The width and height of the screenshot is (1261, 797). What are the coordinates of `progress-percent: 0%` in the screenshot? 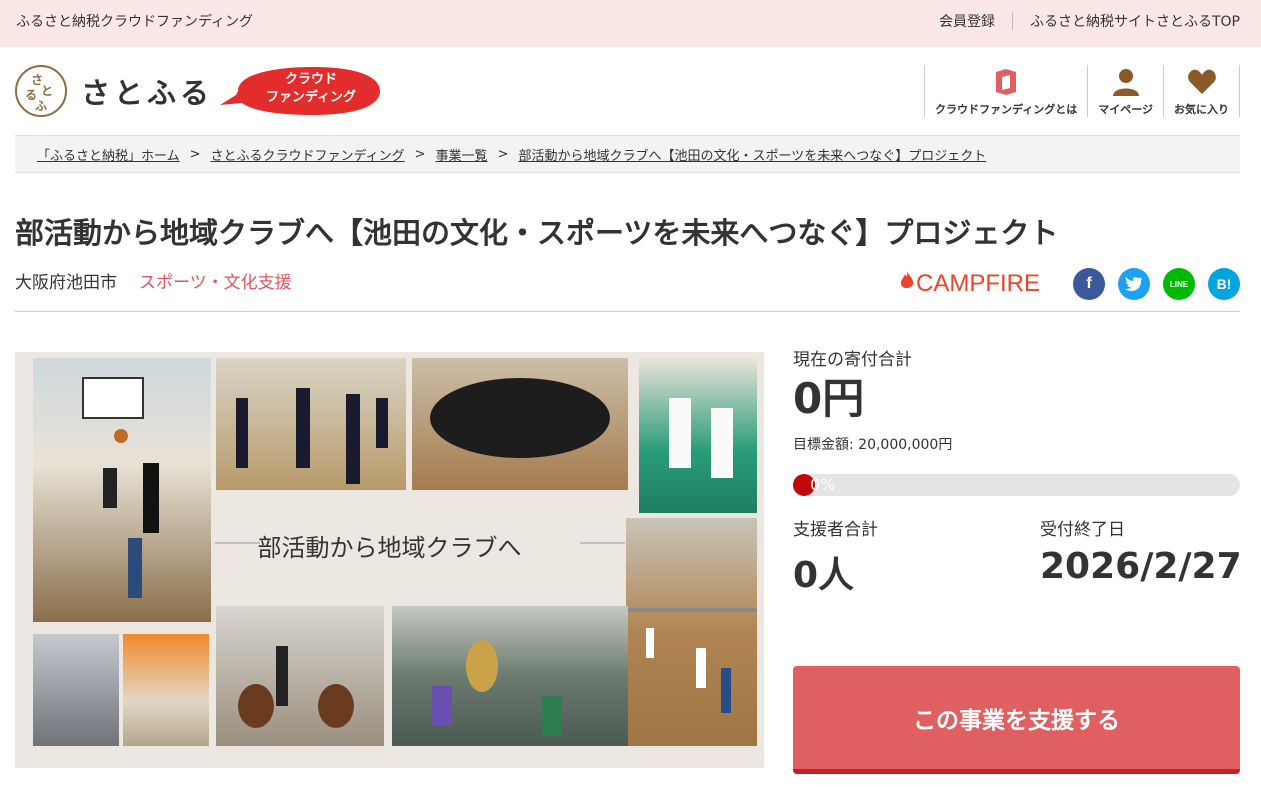 It's located at (823, 484).